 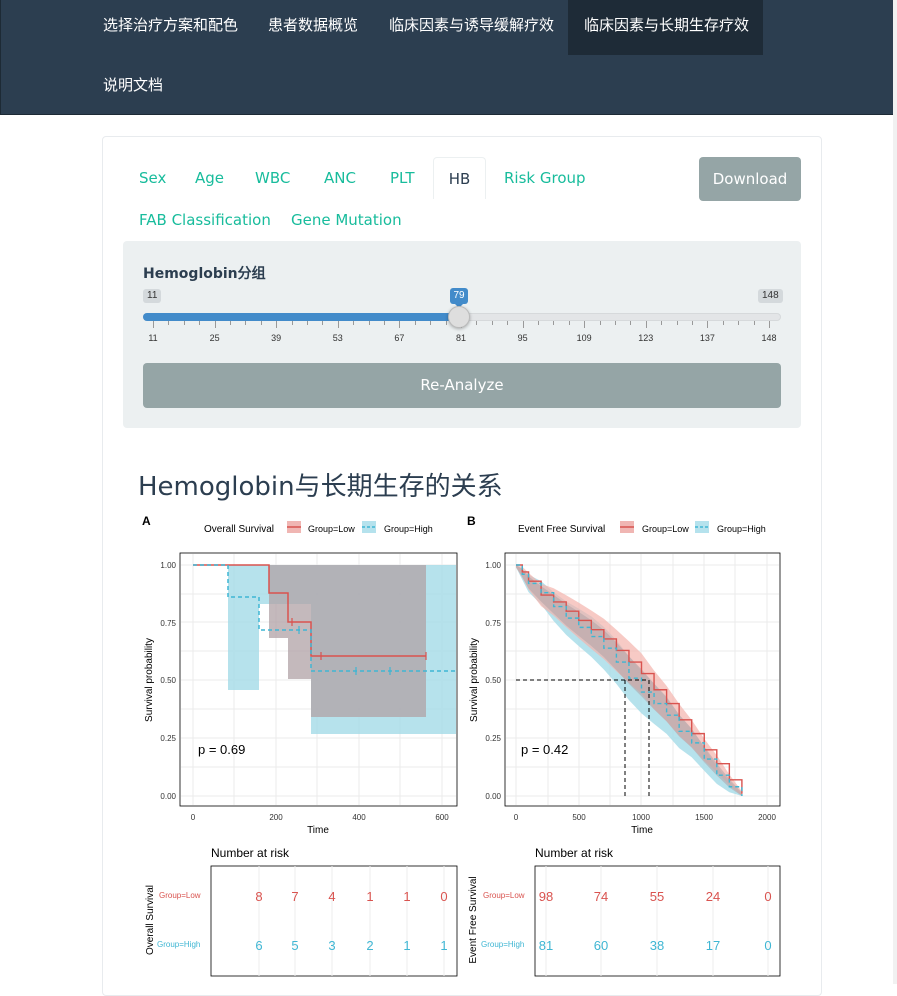 I want to click on page-scrollbar, so click(x=895, y=492).